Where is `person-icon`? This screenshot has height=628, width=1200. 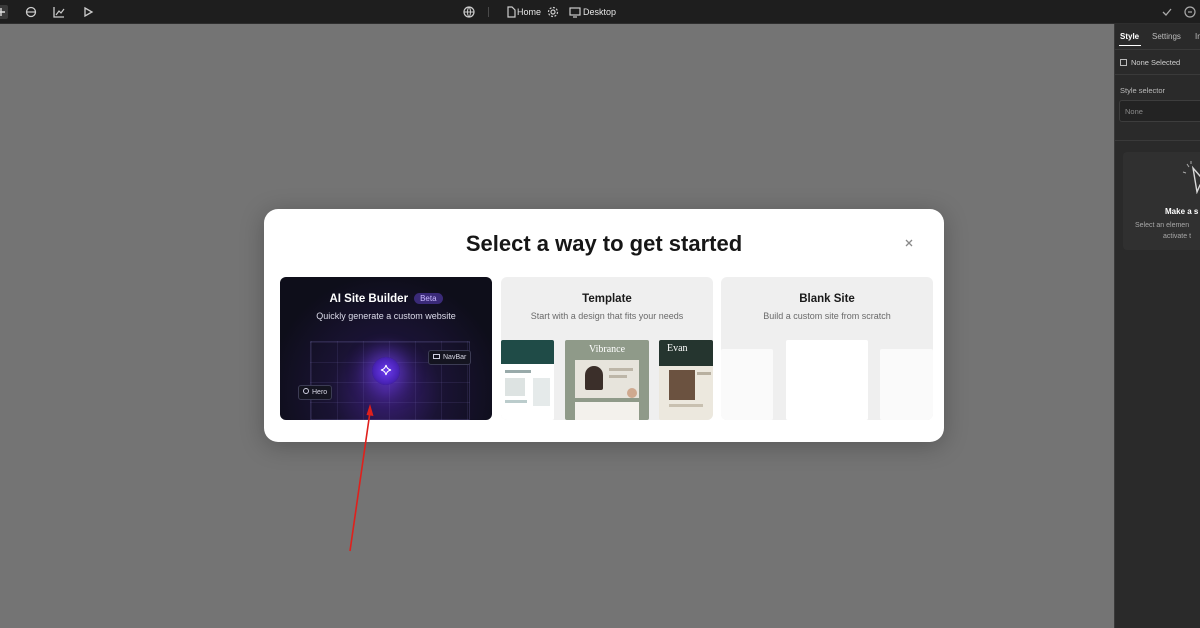 person-icon is located at coordinates (306, 391).